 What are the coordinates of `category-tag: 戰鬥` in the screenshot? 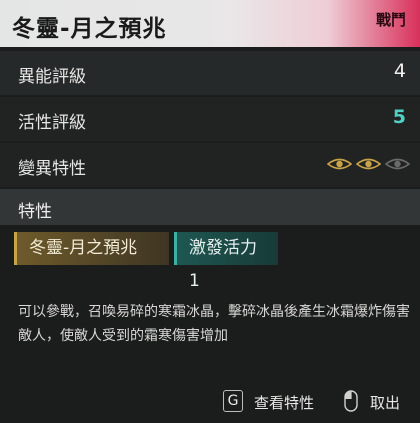 It's located at (390, 20).